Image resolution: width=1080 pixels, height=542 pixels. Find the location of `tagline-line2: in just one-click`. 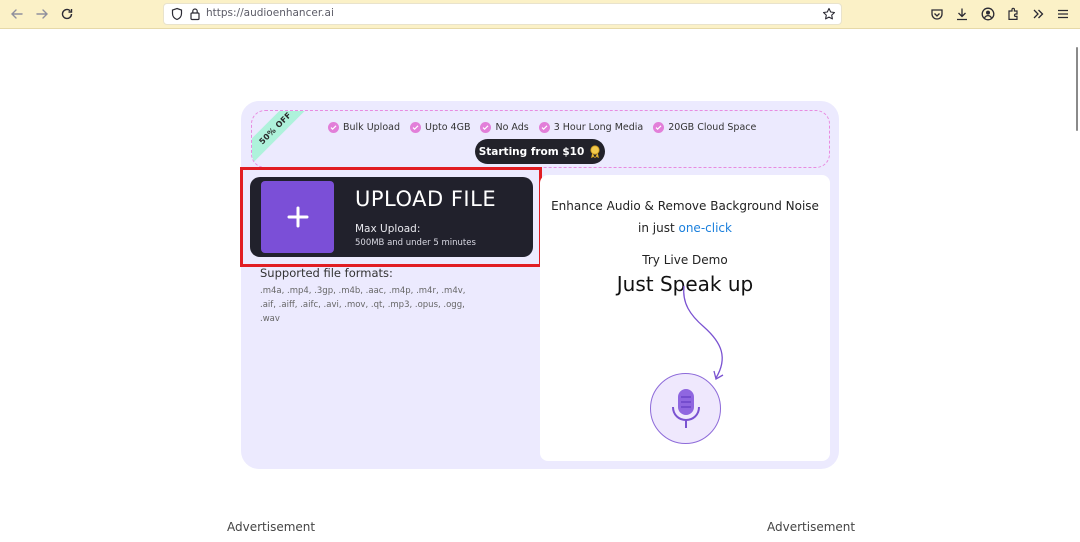

tagline-line2: in just one-click is located at coordinates (685, 228).